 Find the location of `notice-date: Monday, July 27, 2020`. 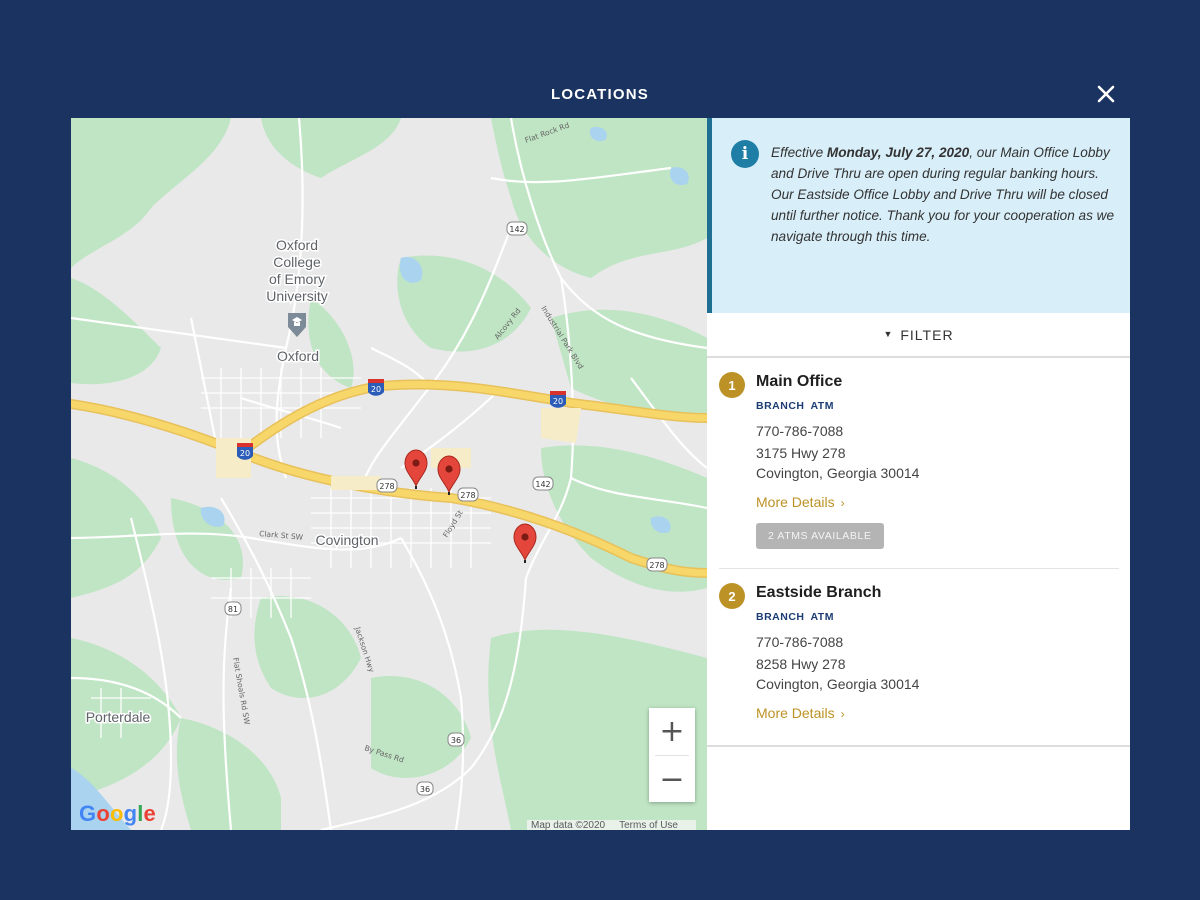

notice-date: Monday, July 27, 2020 is located at coordinates (898, 152).